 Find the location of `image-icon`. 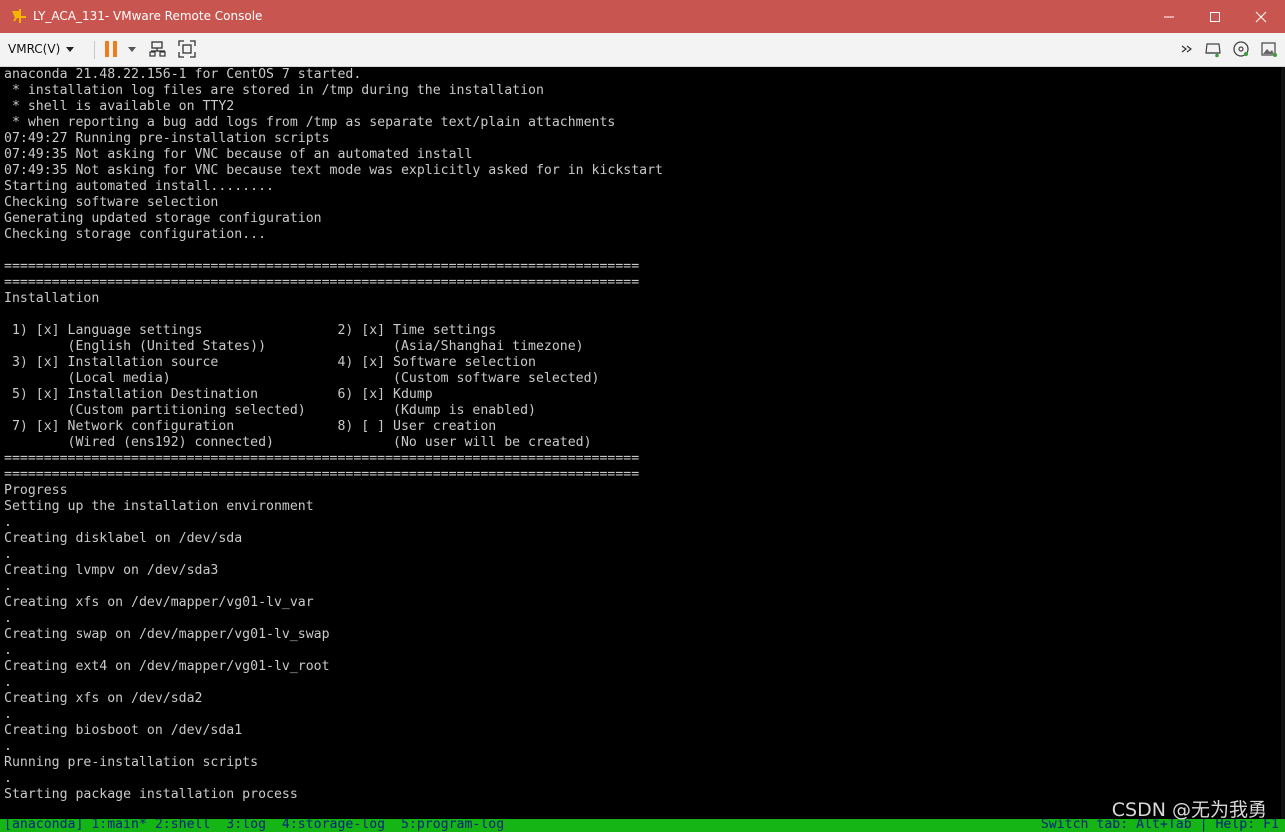

image-icon is located at coordinates (1269, 49).